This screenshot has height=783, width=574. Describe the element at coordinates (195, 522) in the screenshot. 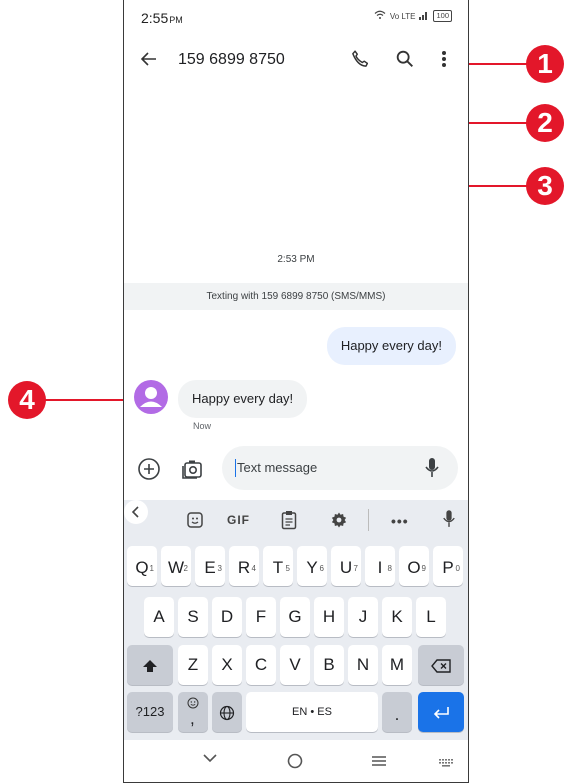

I see `sticker-icon` at that location.